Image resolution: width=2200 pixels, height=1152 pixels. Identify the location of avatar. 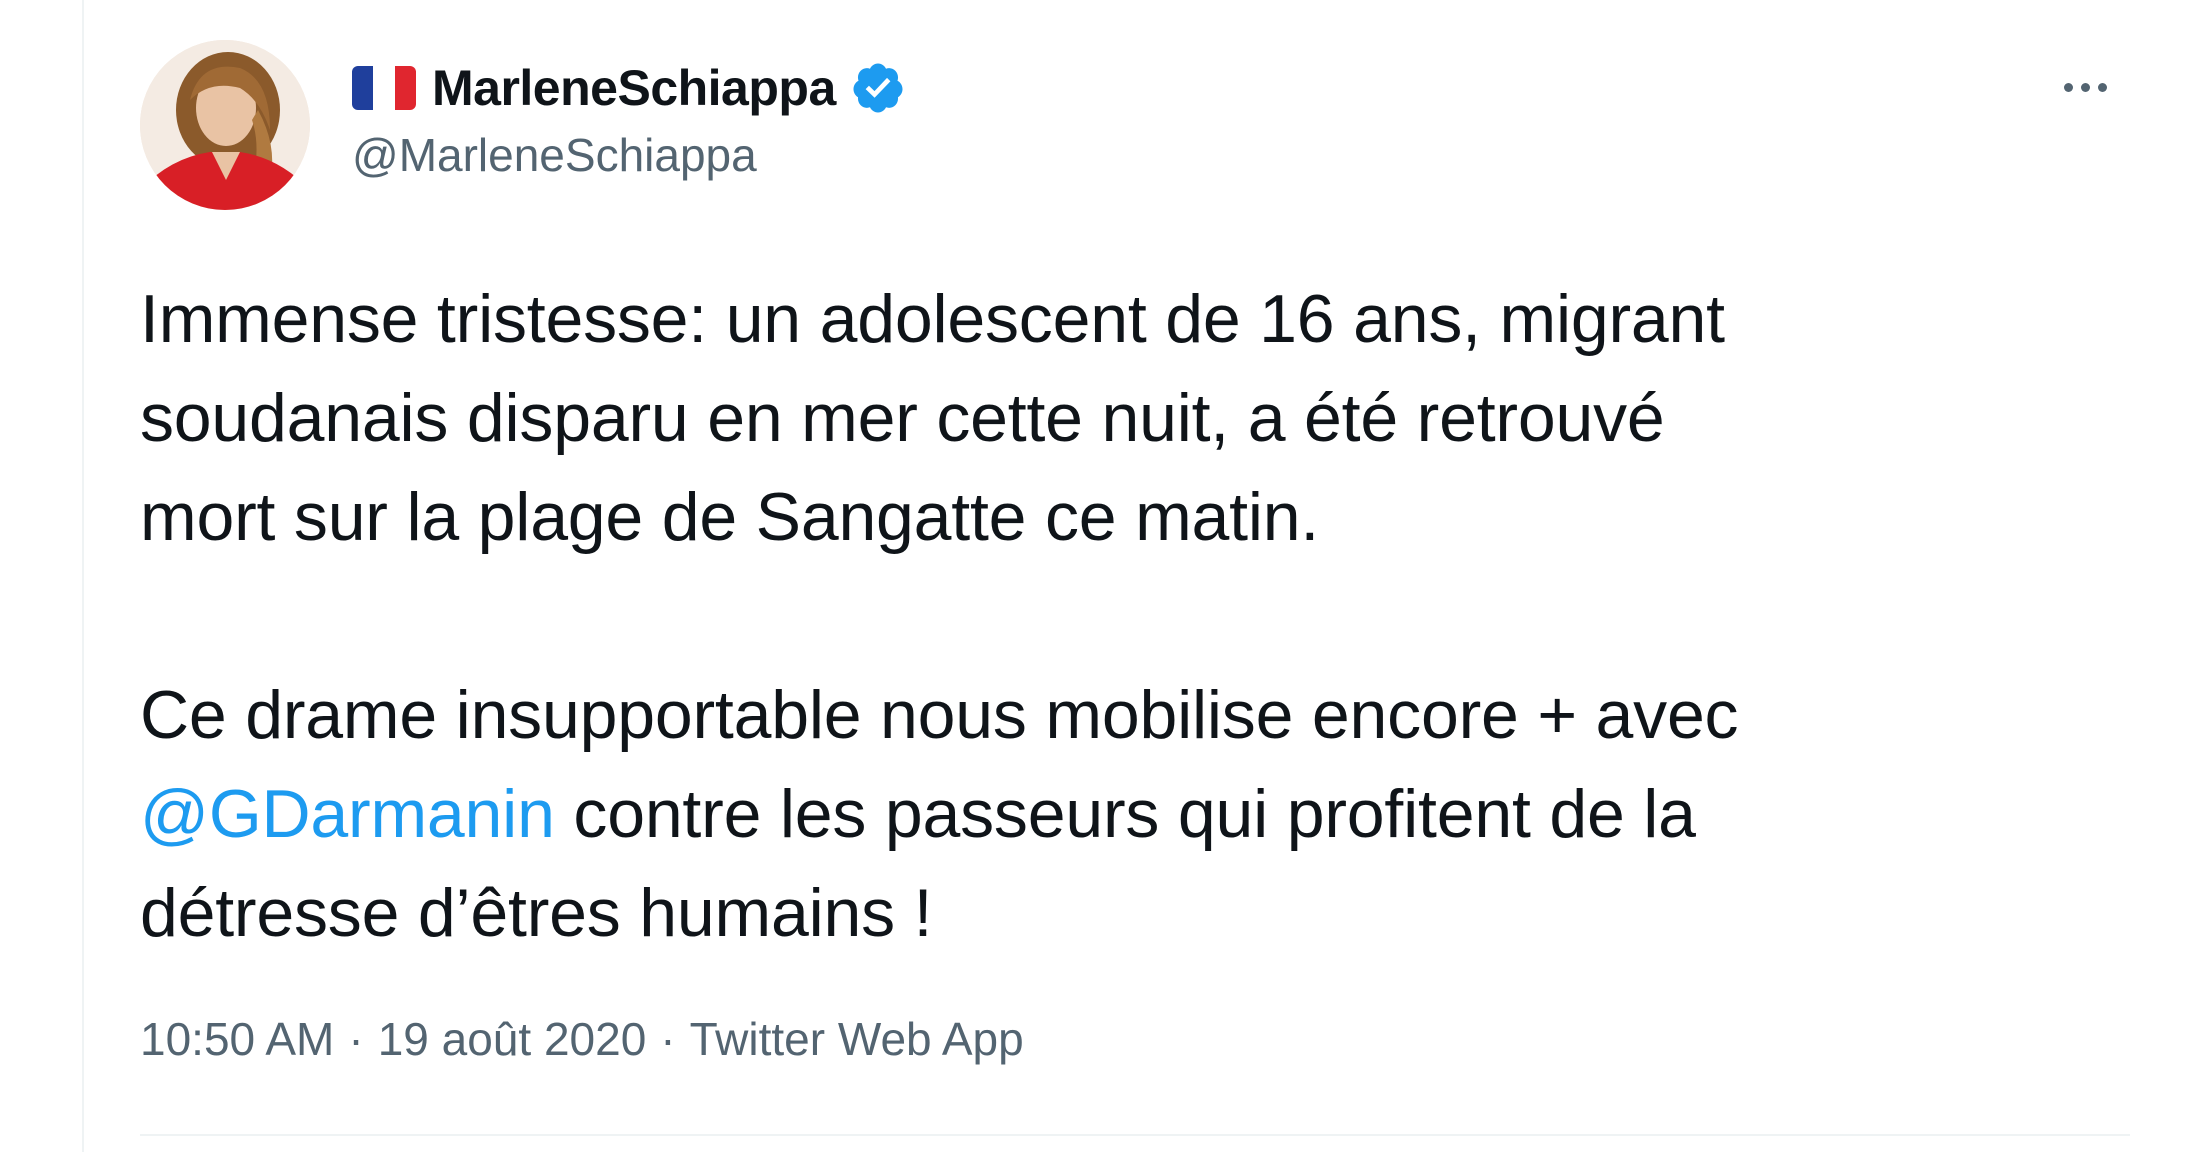
(225, 125).